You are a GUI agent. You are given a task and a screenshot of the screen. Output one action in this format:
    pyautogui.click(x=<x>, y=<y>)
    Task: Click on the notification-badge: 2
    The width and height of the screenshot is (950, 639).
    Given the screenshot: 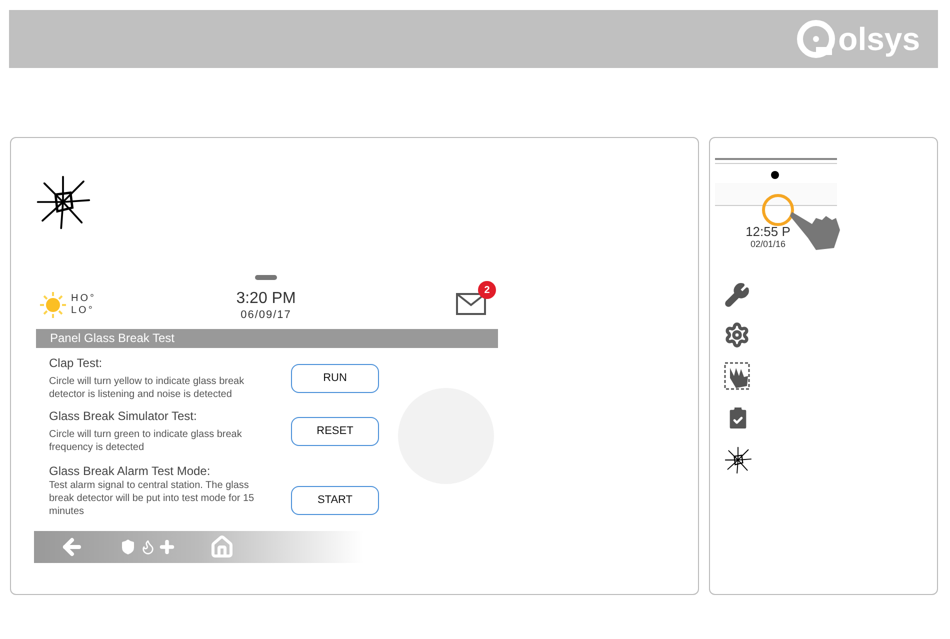 What is the action you would take?
    pyautogui.click(x=487, y=290)
    